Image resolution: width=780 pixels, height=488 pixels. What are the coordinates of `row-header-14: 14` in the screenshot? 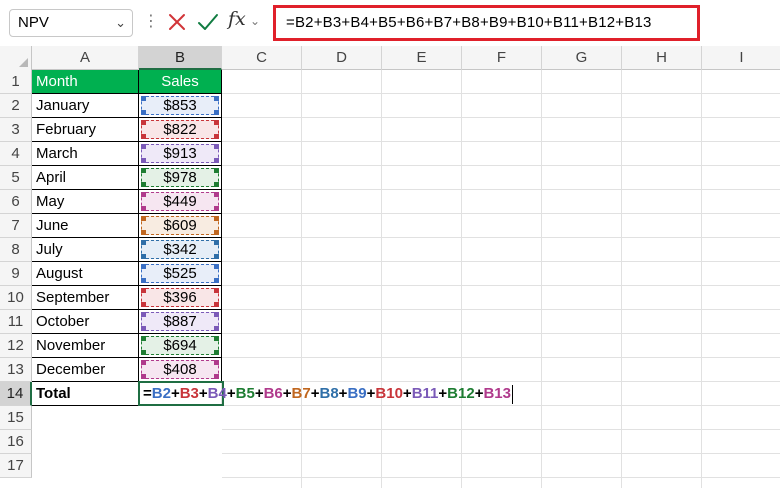 It's located at (16, 394).